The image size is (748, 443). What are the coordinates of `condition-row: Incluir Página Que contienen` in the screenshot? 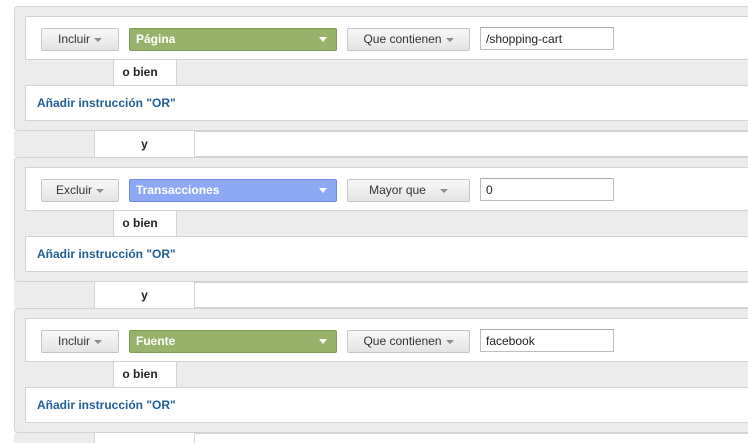 It's located at (386, 38).